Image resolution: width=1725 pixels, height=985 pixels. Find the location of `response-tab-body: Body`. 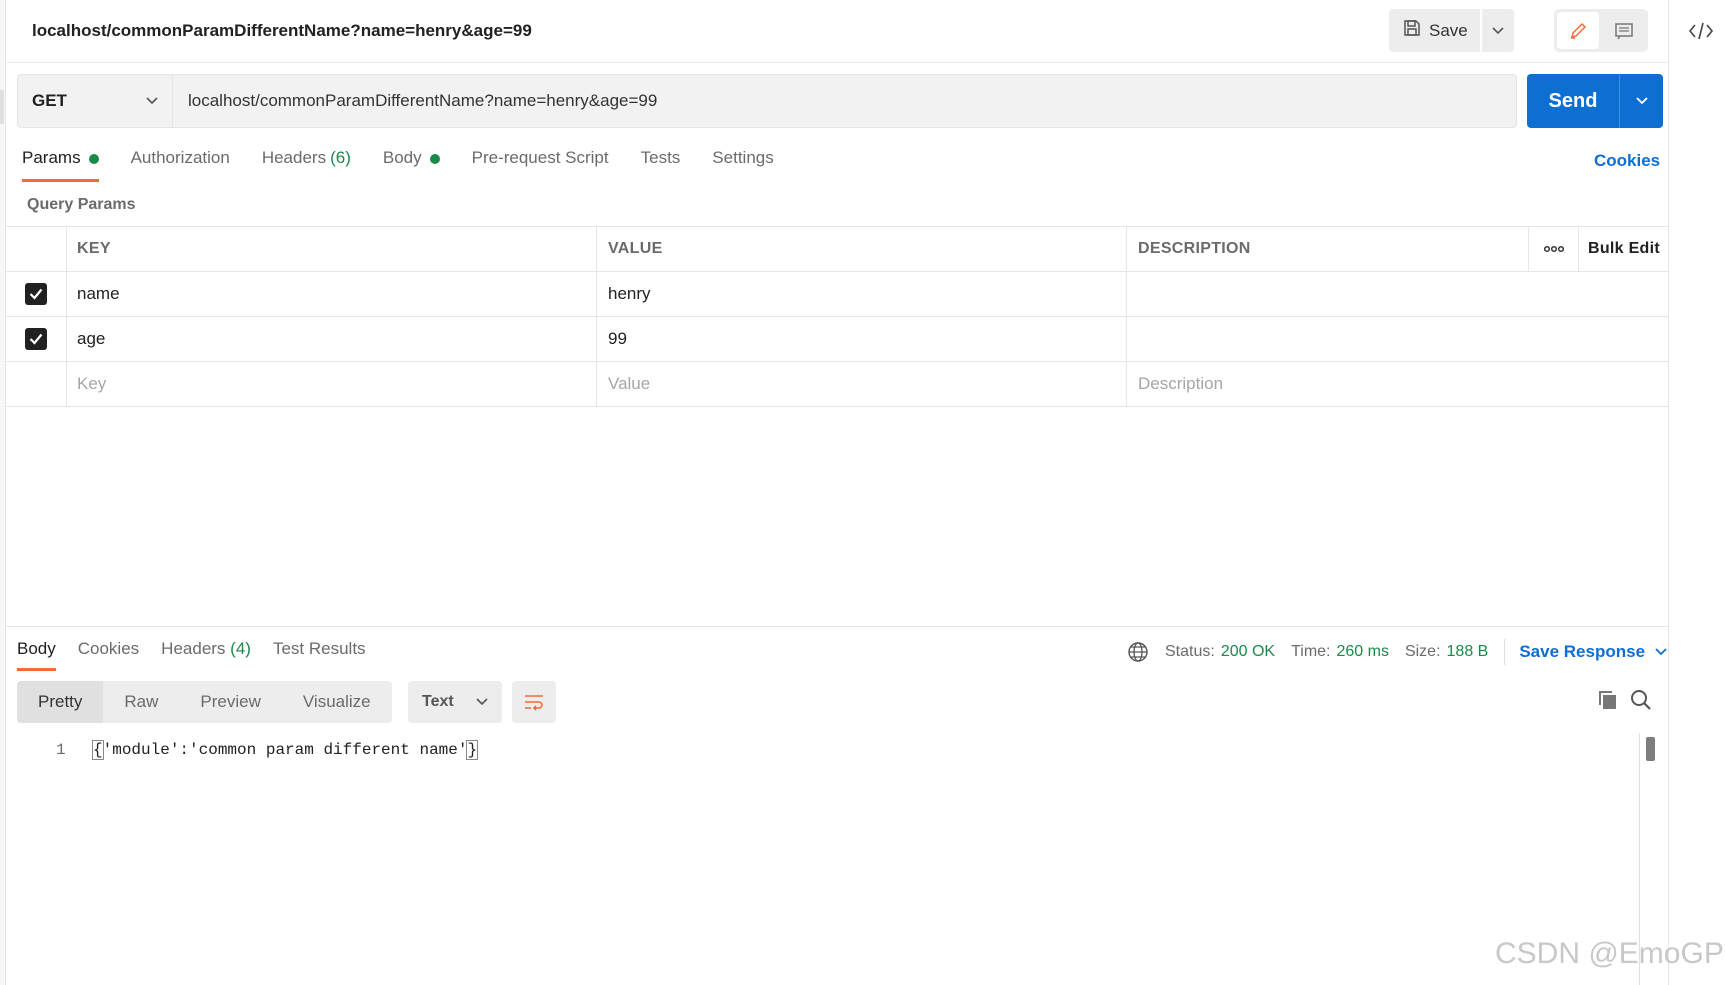

response-tab-body: Body is located at coordinates (36, 655).